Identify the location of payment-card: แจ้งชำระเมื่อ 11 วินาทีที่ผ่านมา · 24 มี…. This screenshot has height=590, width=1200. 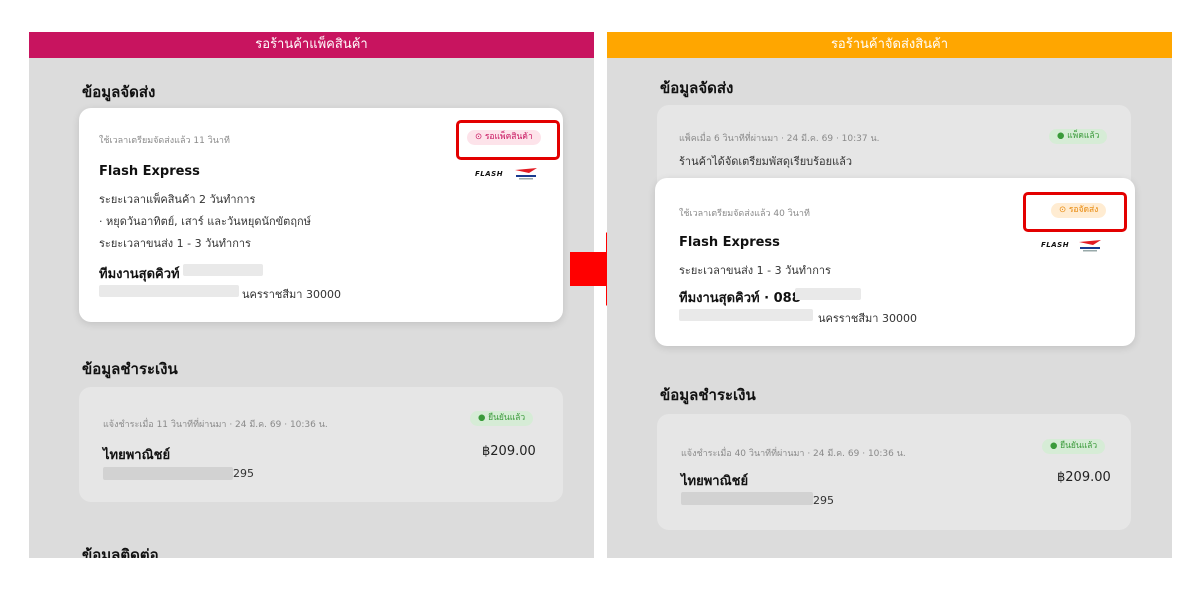
(321, 444).